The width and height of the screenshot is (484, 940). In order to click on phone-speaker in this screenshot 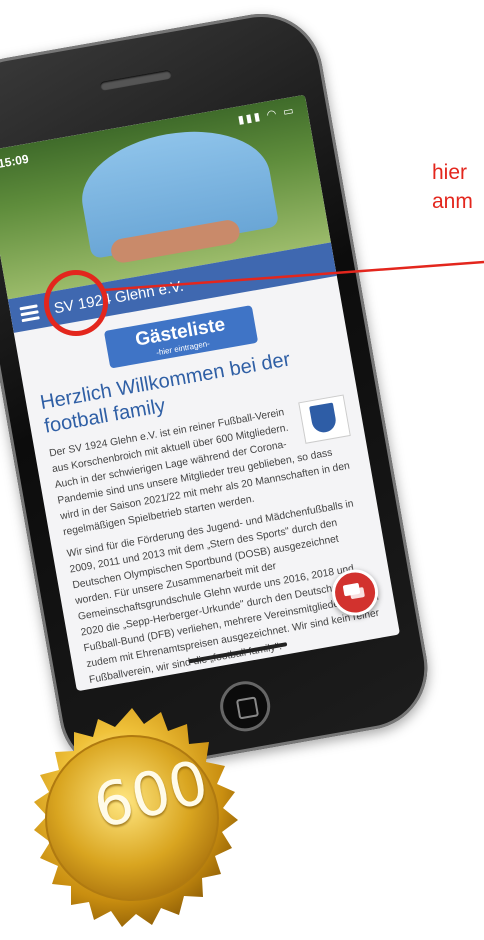, I will do `click(136, 80)`.